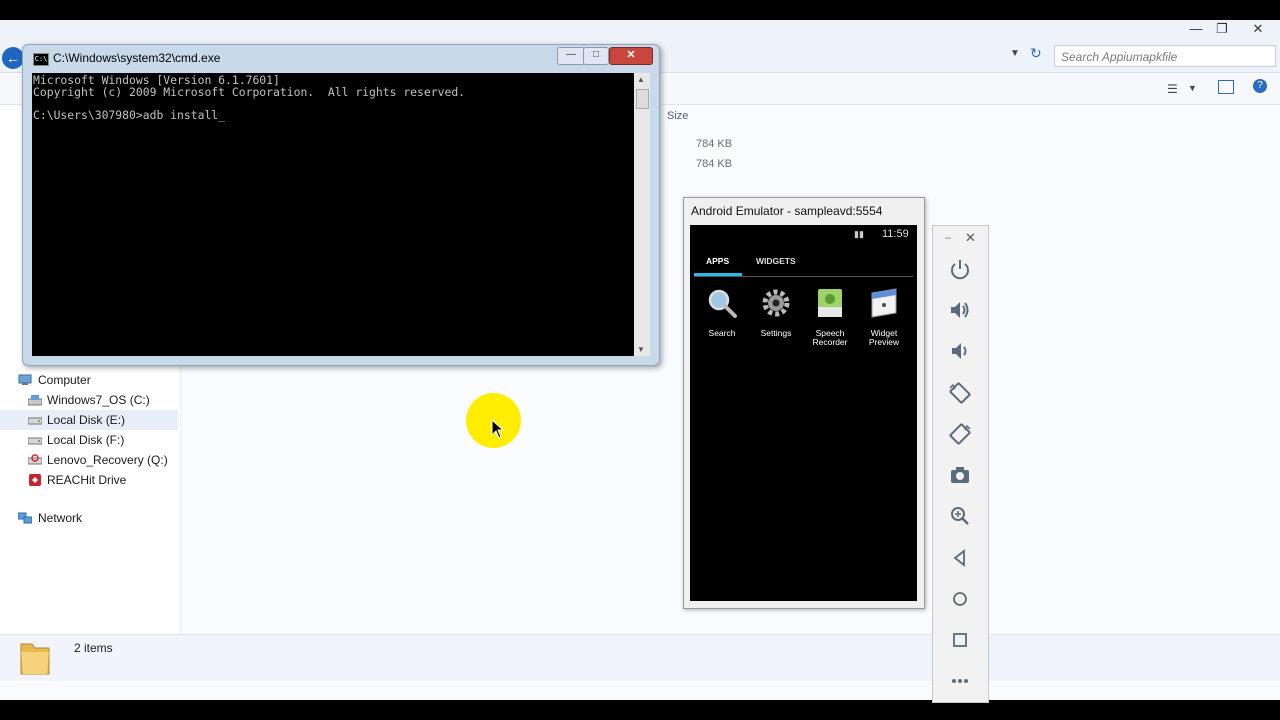  What do you see at coordinates (640, 10) in the screenshot?
I see `browser-tab-strip` at bounding box center [640, 10].